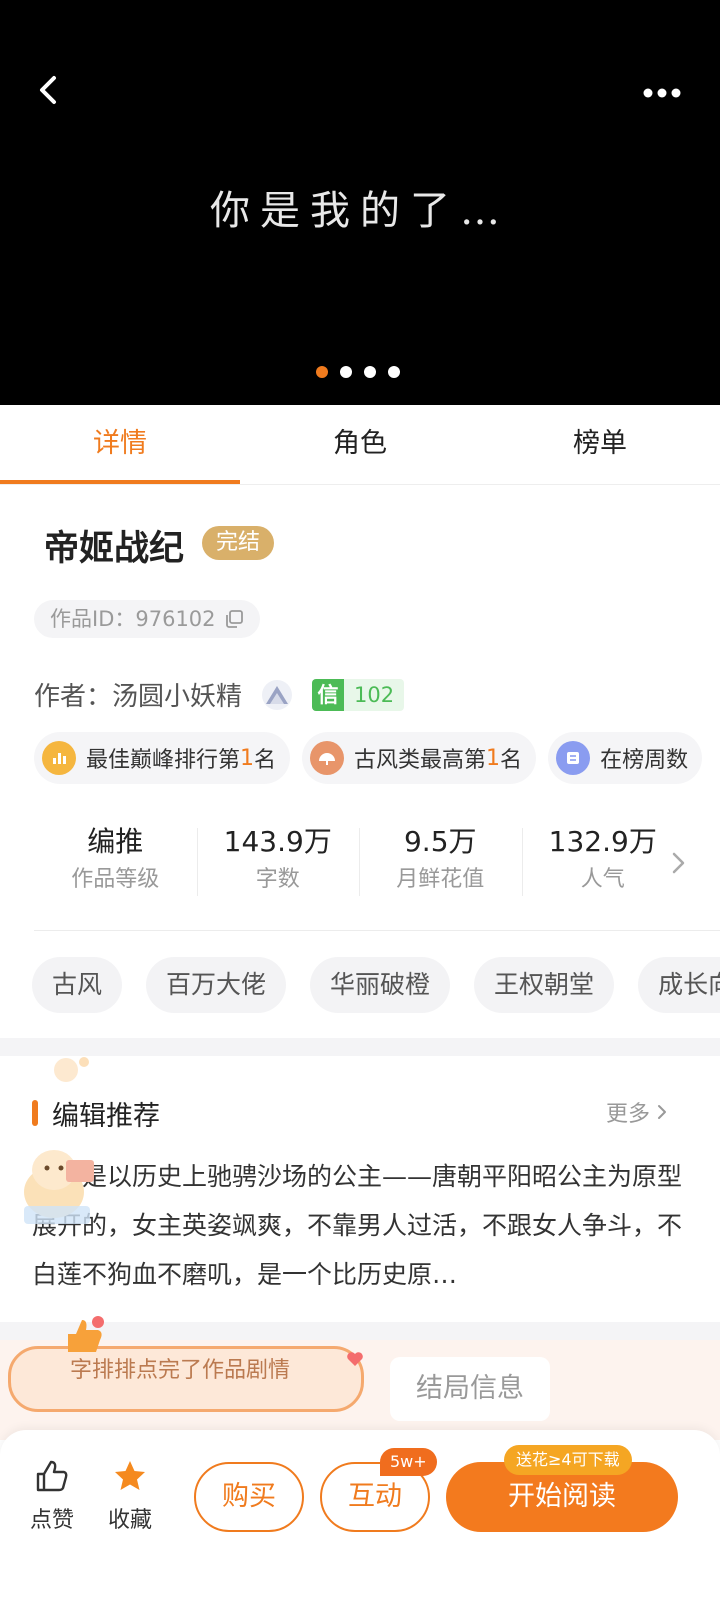 This screenshot has height=1600, width=720. Describe the element at coordinates (130, 1496) in the screenshot. I see `favorite-button: 收藏` at that location.